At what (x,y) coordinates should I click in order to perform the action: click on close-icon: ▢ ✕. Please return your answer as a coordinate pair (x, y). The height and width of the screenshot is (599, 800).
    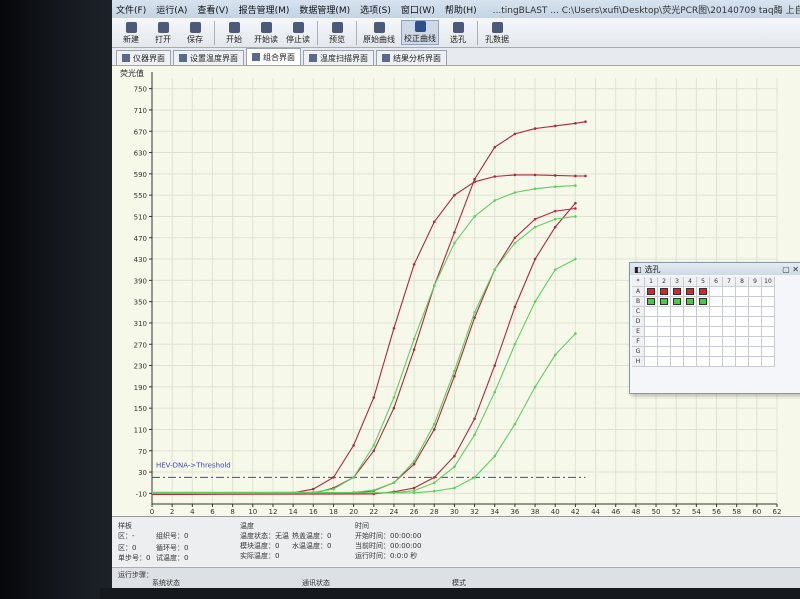
    Looking at the image, I should click on (790, 269).